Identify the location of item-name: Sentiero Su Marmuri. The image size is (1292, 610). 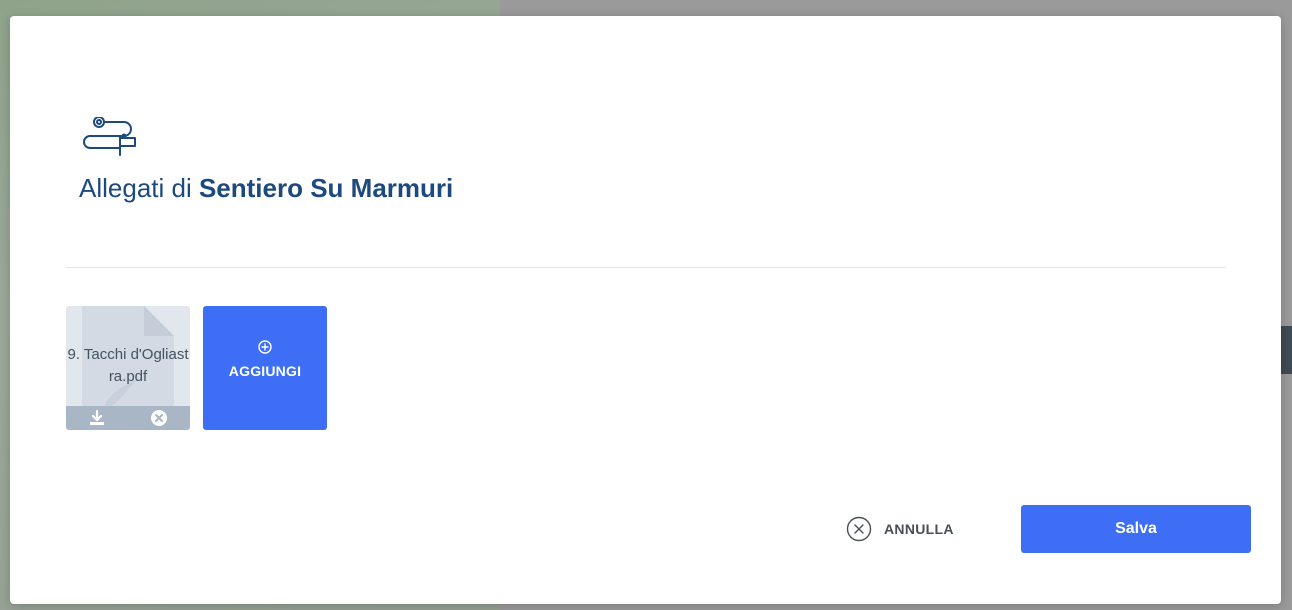
(326, 188).